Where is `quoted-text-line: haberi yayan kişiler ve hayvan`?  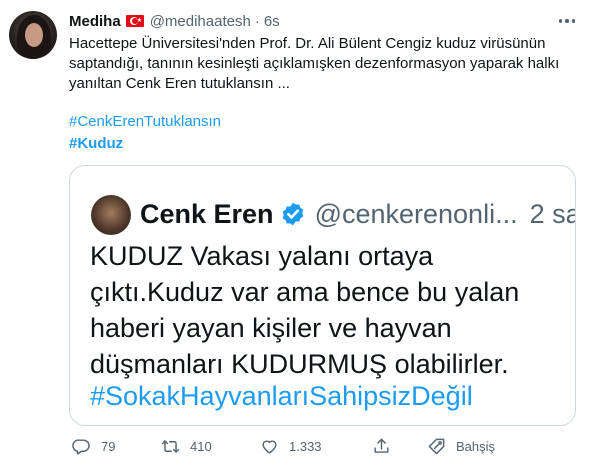
quoted-text-line: haberi yayan kişiler ve hayvan is located at coordinates (271, 328).